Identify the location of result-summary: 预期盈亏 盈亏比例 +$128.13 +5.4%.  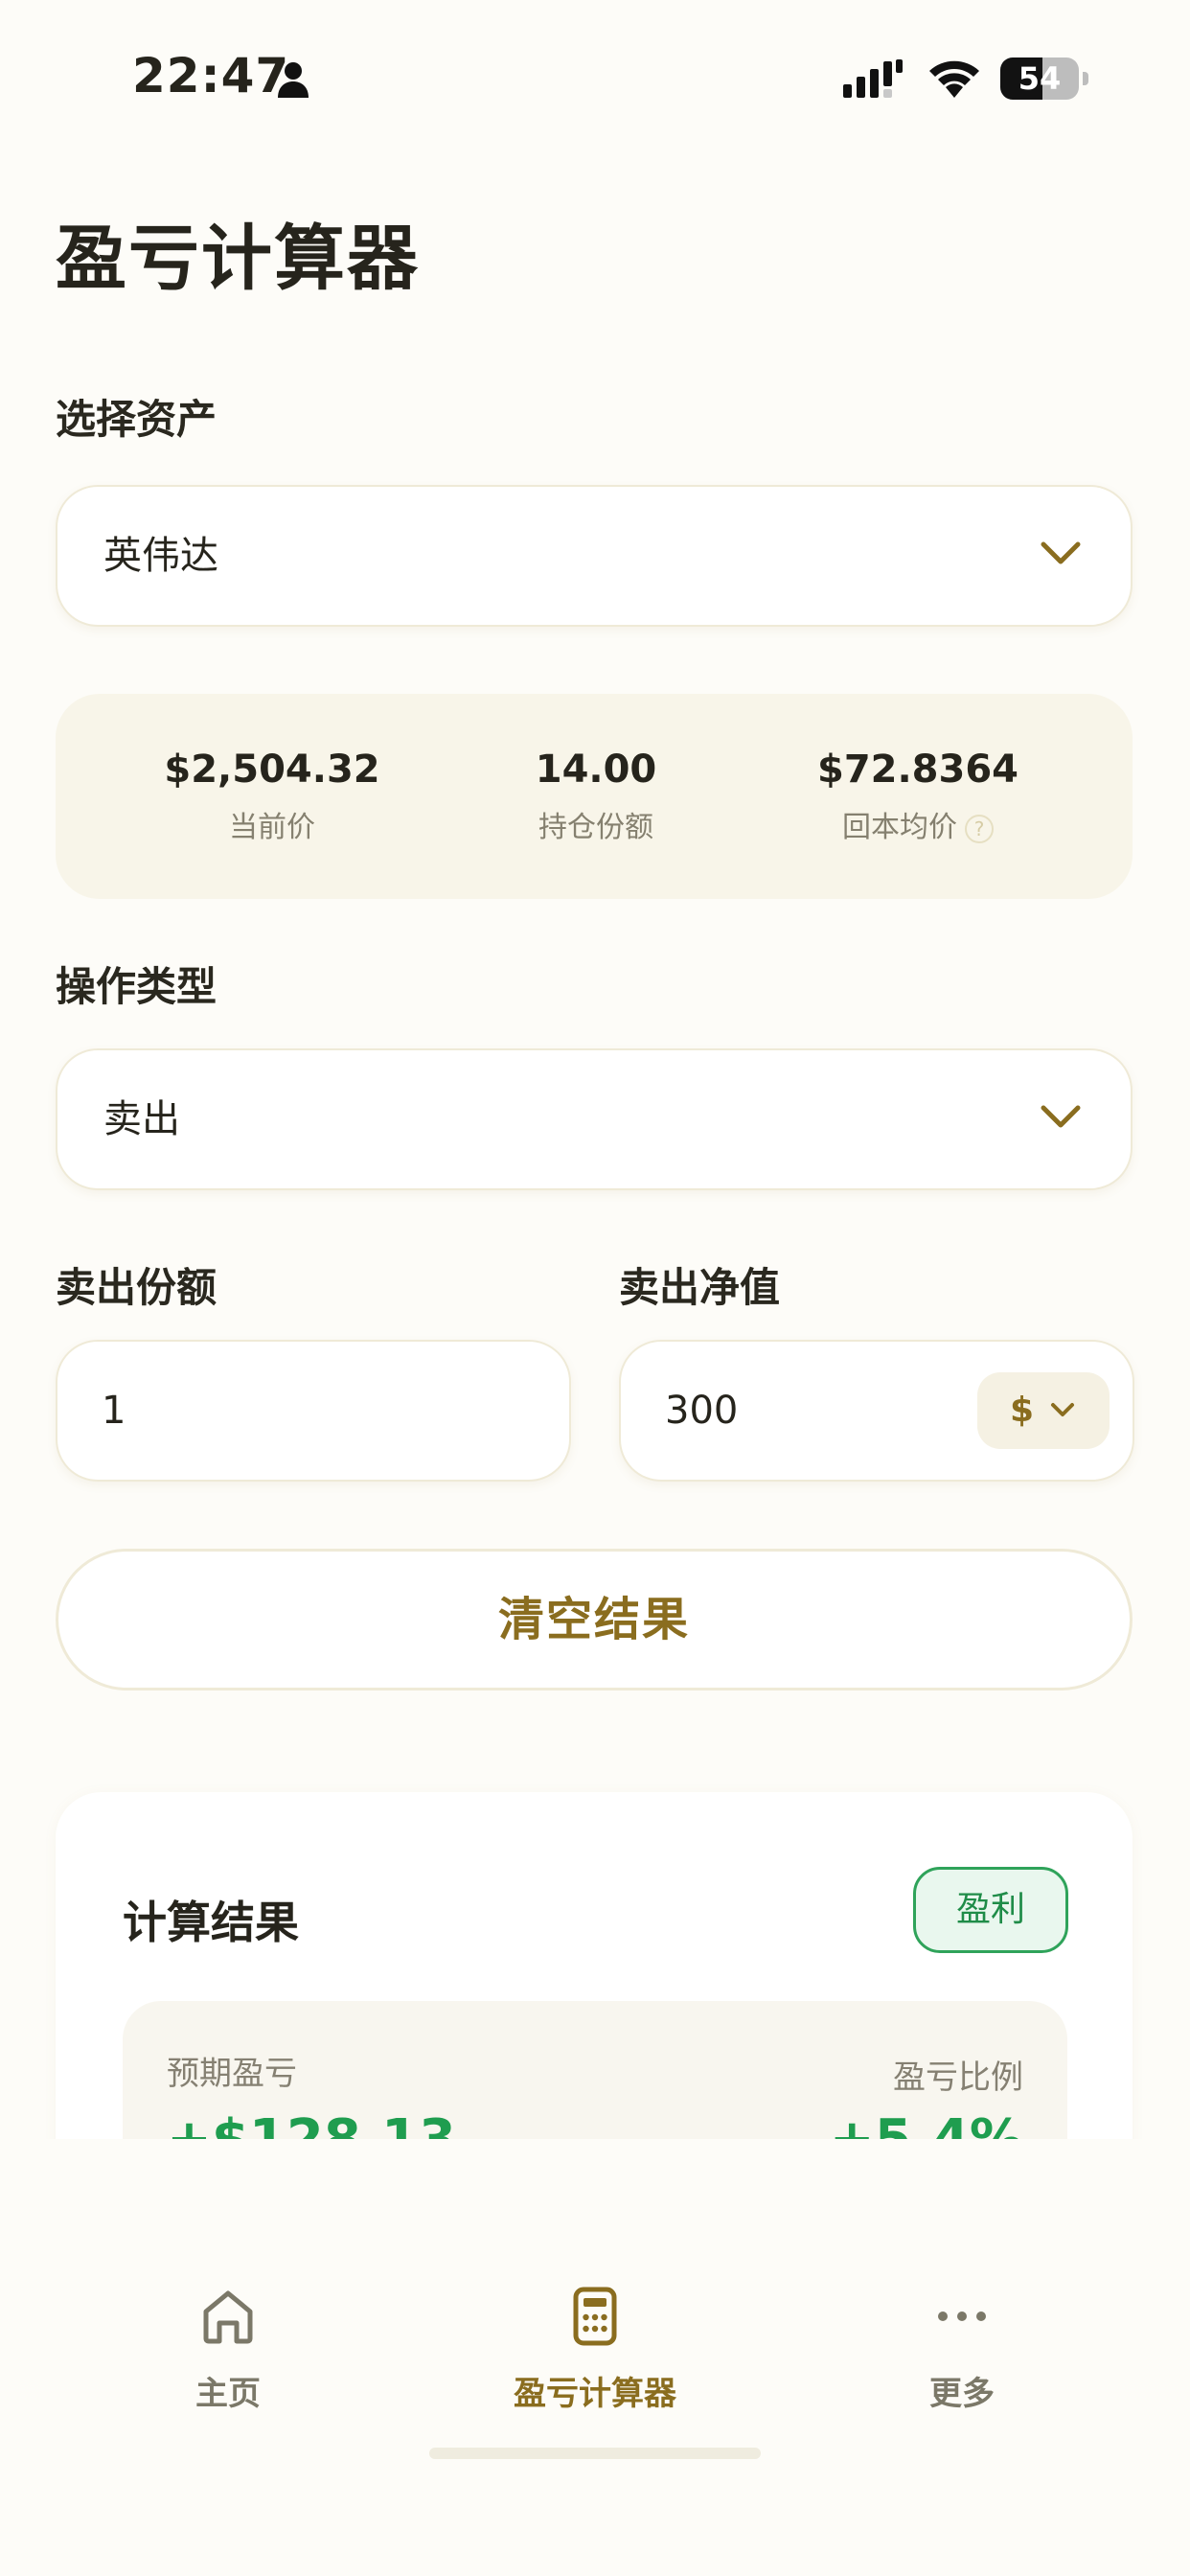
(595, 2070).